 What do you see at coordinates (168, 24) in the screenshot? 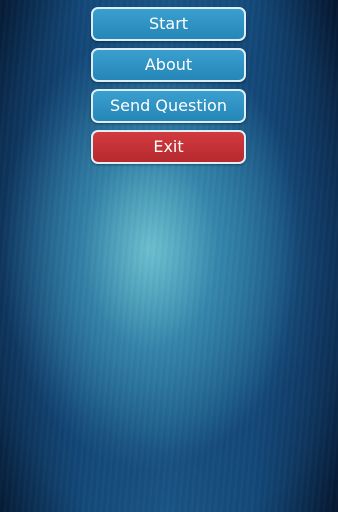
I see `start-button: Start` at bounding box center [168, 24].